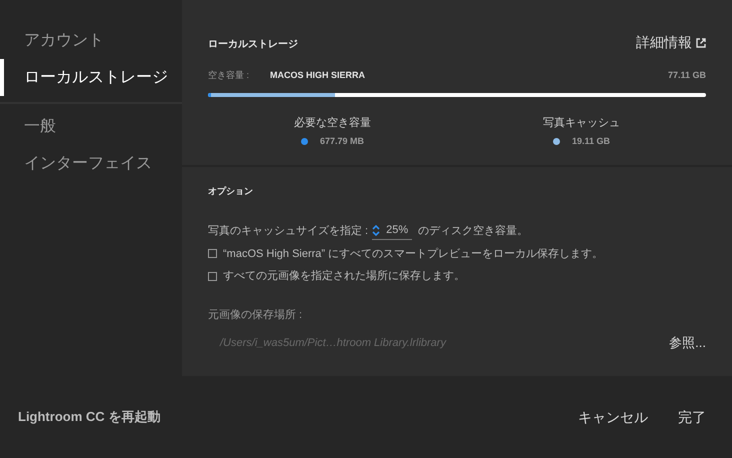 This screenshot has width=732, height=458. I want to click on sidebar-item: インターフェイス, so click(91, 163).